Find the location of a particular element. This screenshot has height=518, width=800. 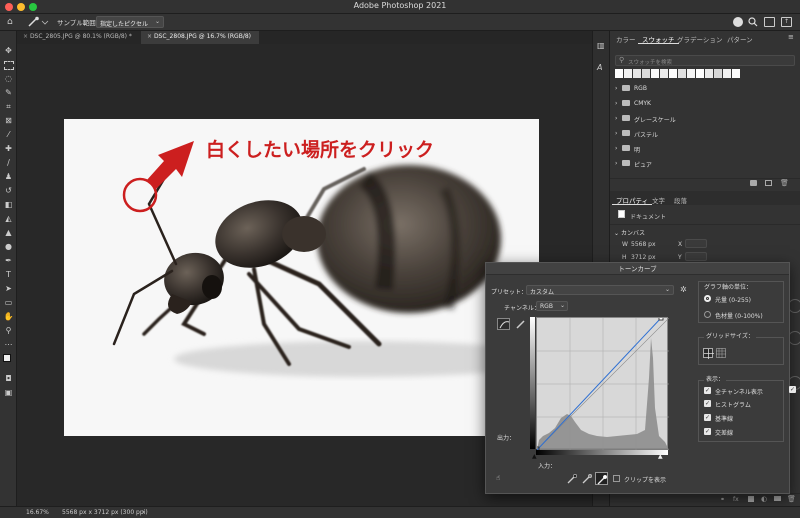

move-tool-icon: ✥ is located at coordinates (8, 50).